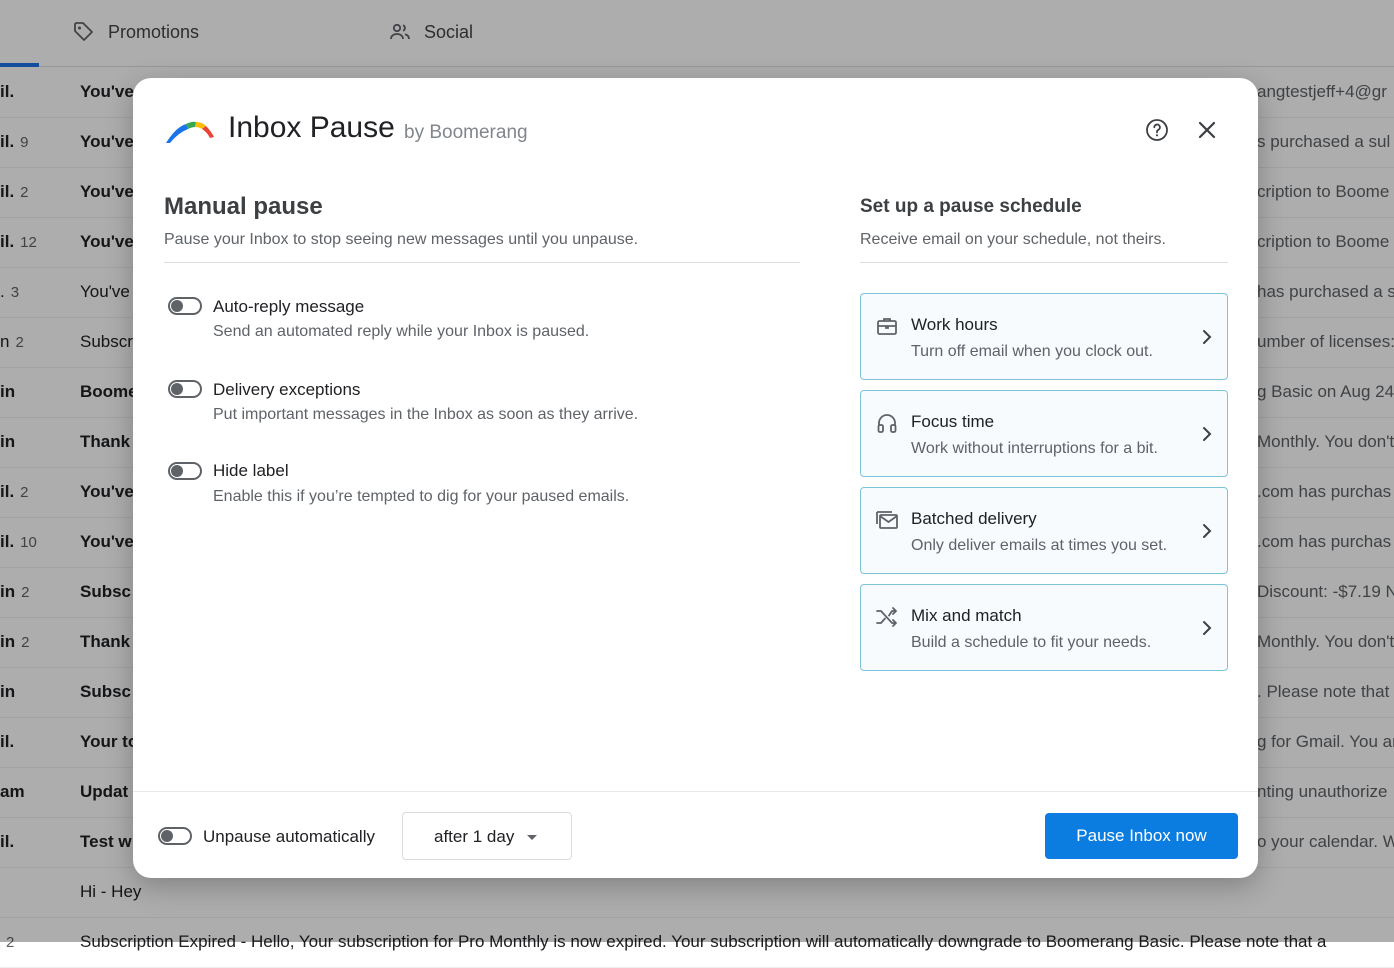 This screenshot has height=968, width=1394. I want to click on card-desc: Build a schedule to fit your needs., so click(1031, 642).